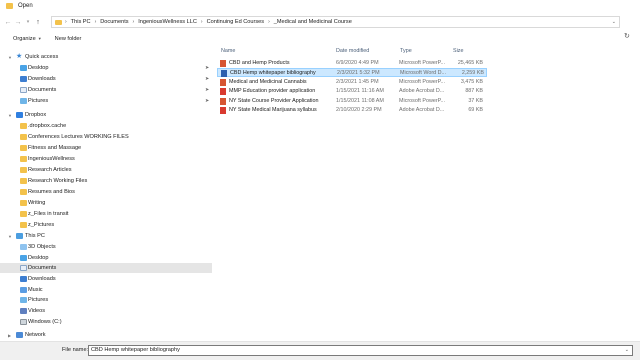 This screenshot has width=640, height=360. What do you see at coordinates (106, 279) in the screenshot?
I see `nav-pc-downloads: Downloads` at bounding box center [106, 279].